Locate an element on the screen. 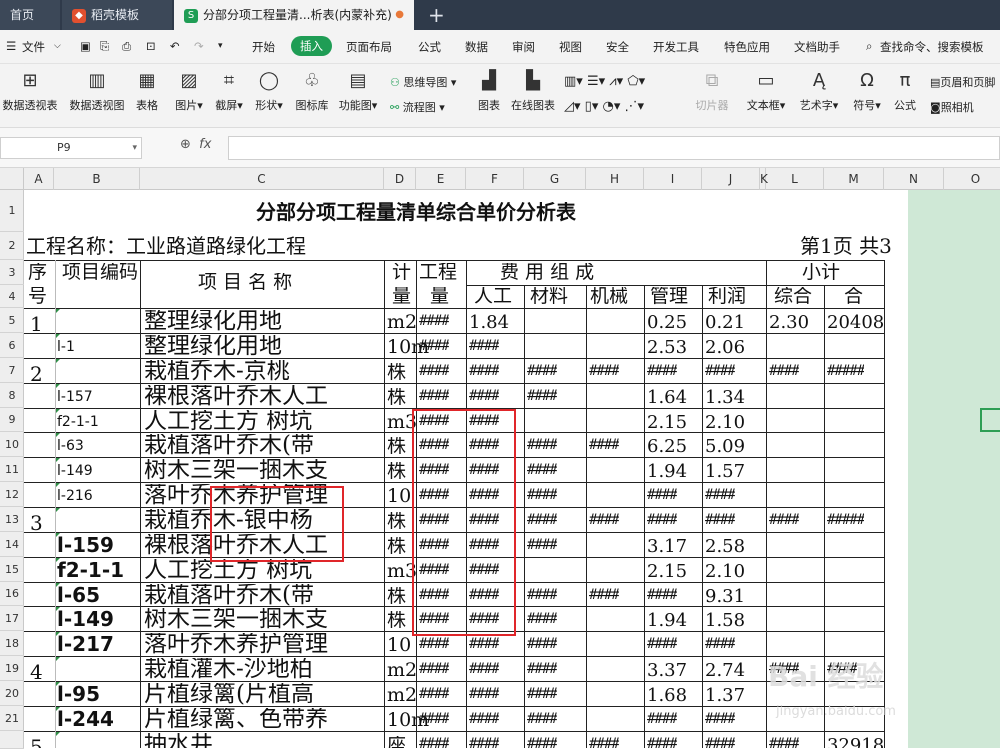 This screenshot has width=1000, height=749. pivot-table-button: ⊞ 数据透视表 is located at coordinates (30, 90).